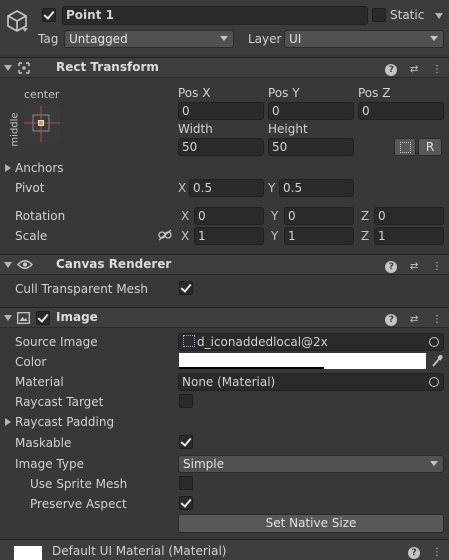  What do you see at coordinates (316, 188) in the screenshot?
I see `pivot-y-field: 0.5` at bounding box center [316, 188].